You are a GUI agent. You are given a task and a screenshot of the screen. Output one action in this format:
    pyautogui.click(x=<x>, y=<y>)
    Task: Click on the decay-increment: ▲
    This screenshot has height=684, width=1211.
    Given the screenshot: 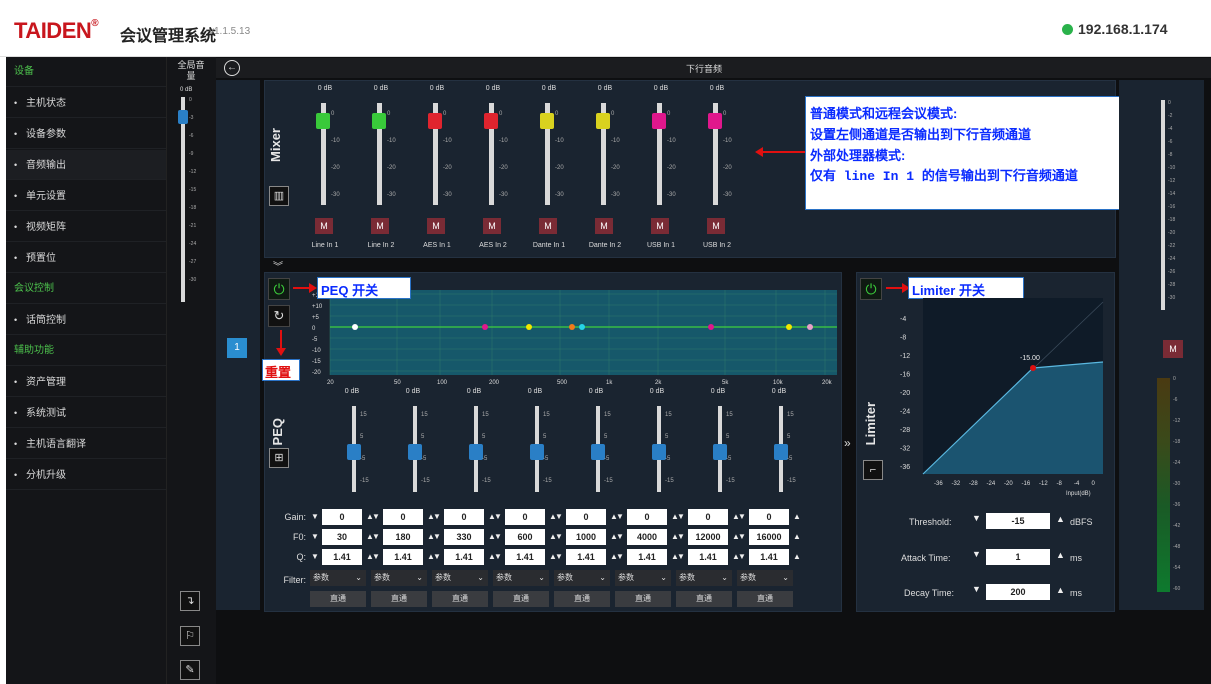 What is the action you would take?
    pyautogui.click(x=1060, y=590)
    